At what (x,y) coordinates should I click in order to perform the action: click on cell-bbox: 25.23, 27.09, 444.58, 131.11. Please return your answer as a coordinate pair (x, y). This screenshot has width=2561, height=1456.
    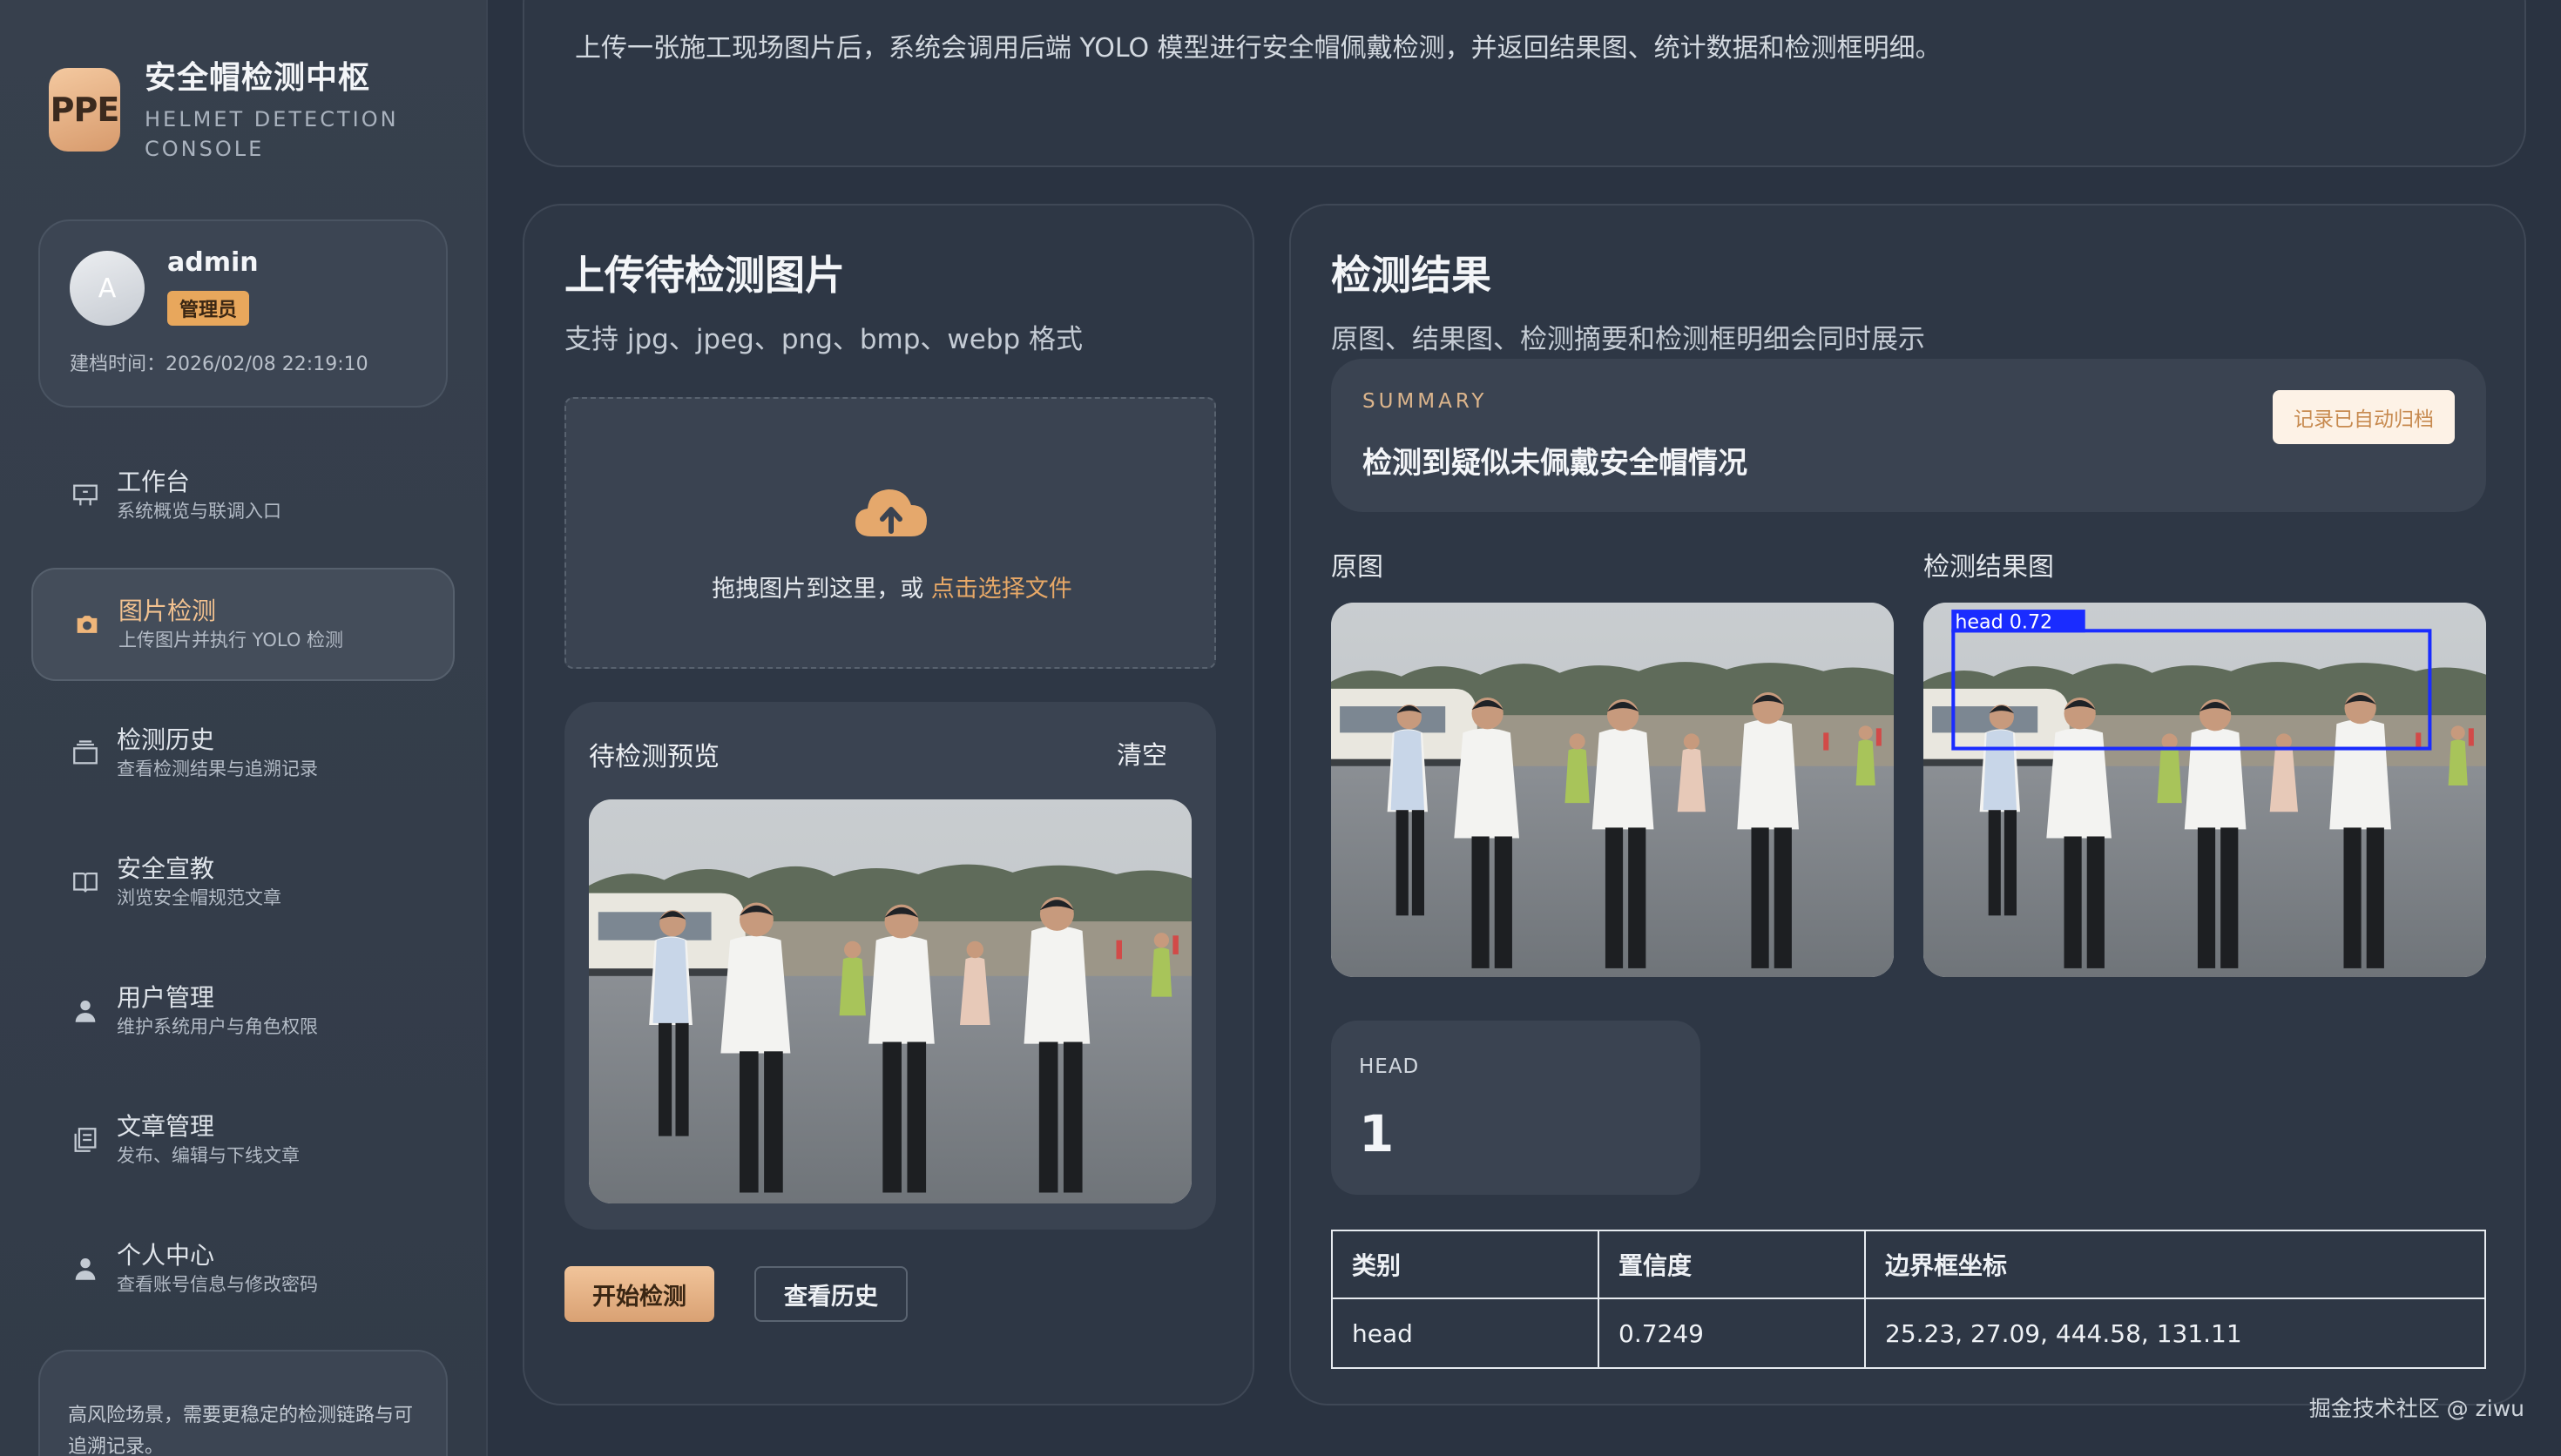
    Looking at the image, I should click on (2175, 1333).